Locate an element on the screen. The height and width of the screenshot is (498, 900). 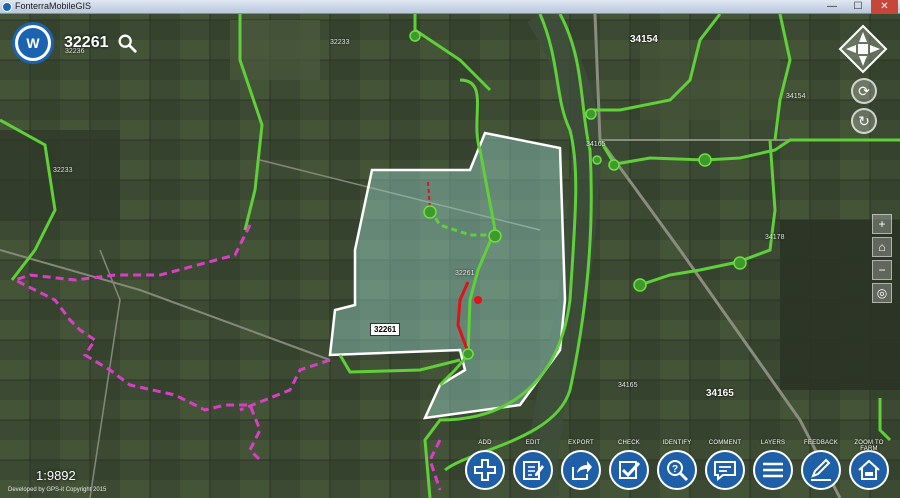
comment-label: COMMENT is located at coordinates (725, 443).